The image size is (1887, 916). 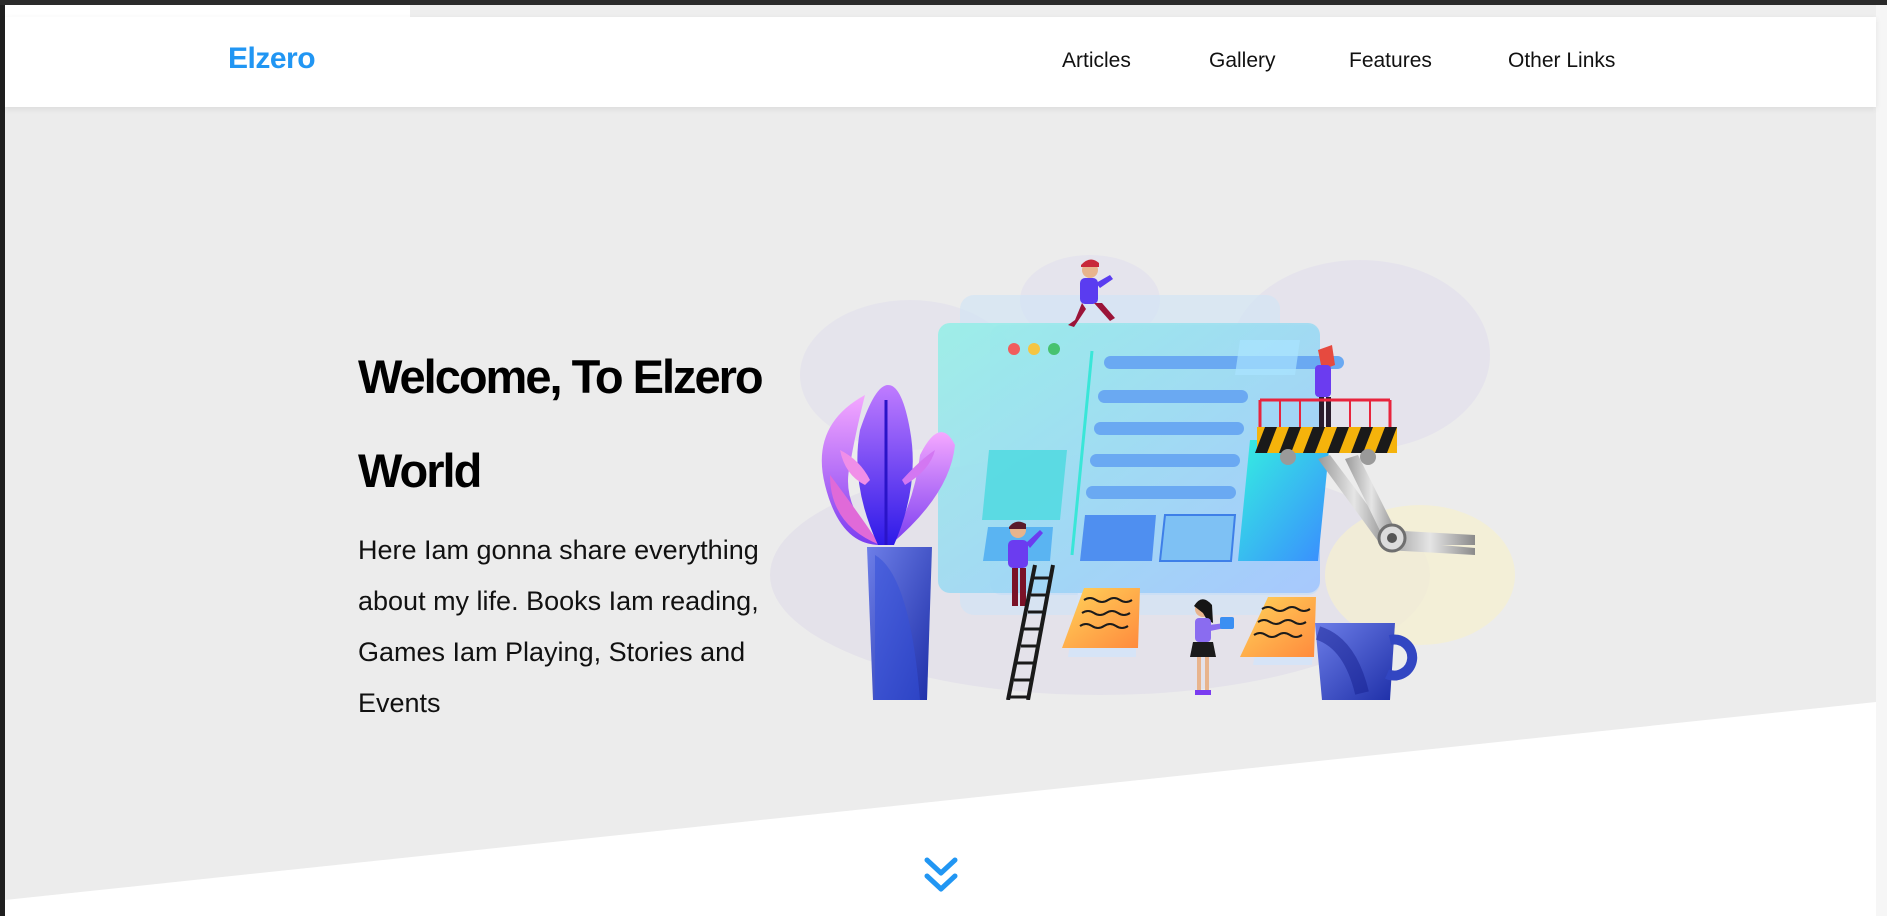 I want to click on hero-title: Welcome, To Elzero World, so click(x=561, y=423).